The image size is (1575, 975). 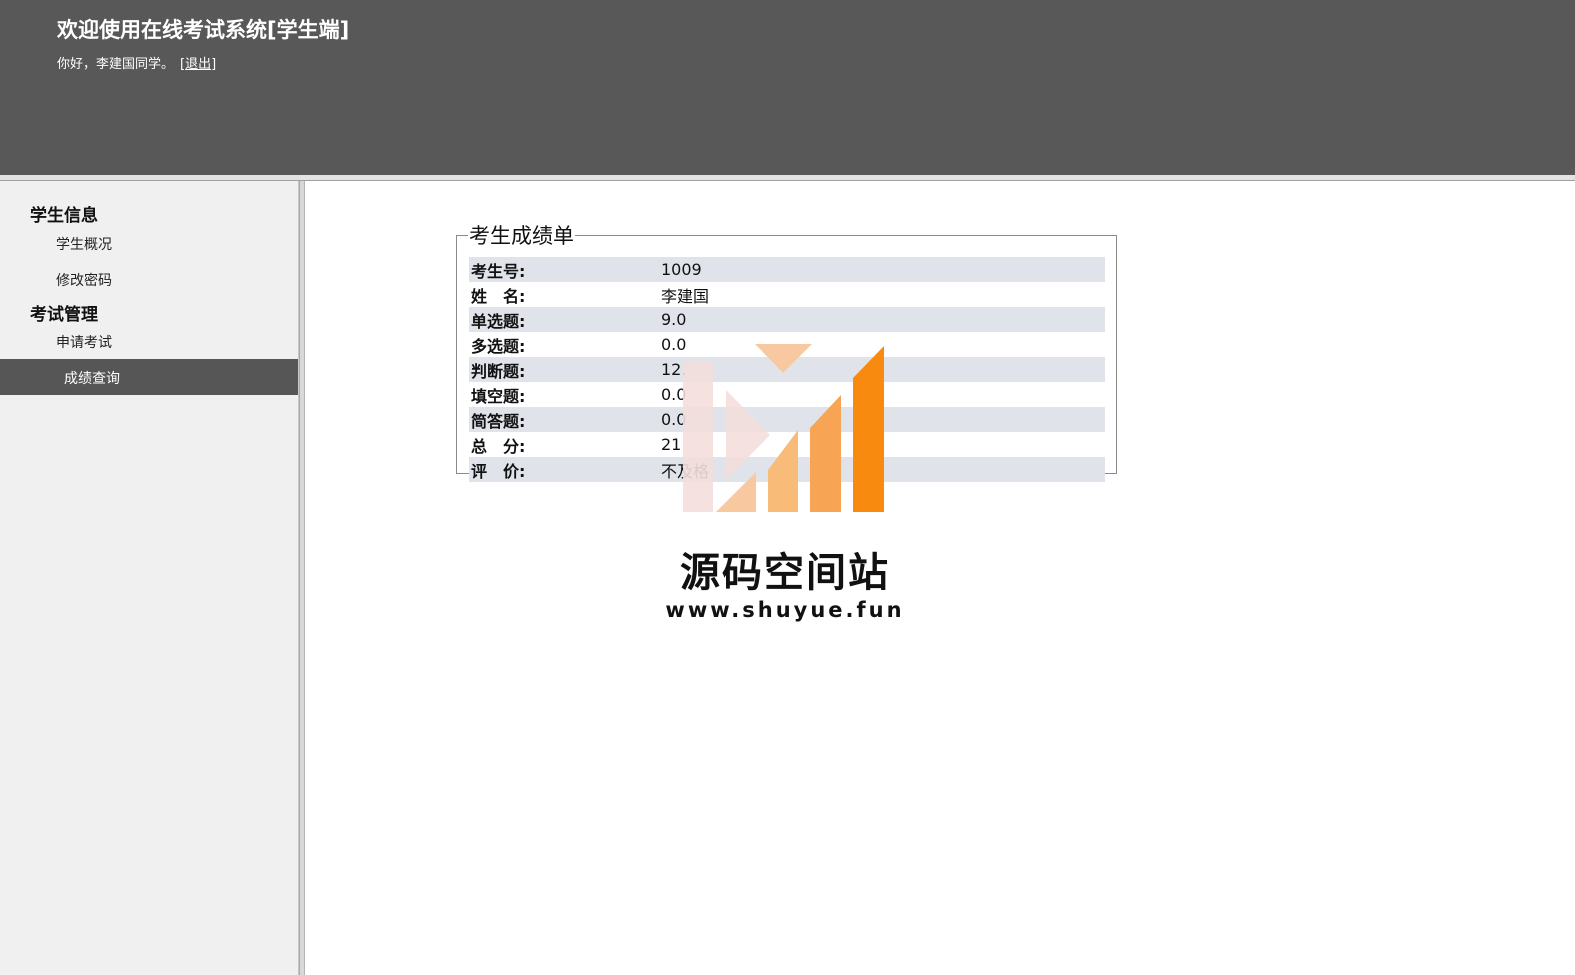 What do you see at coordinates (149, 377) in the screenshot?
I see `nav-item-score-query: 成绩查询` at bounding box center [149, 377].